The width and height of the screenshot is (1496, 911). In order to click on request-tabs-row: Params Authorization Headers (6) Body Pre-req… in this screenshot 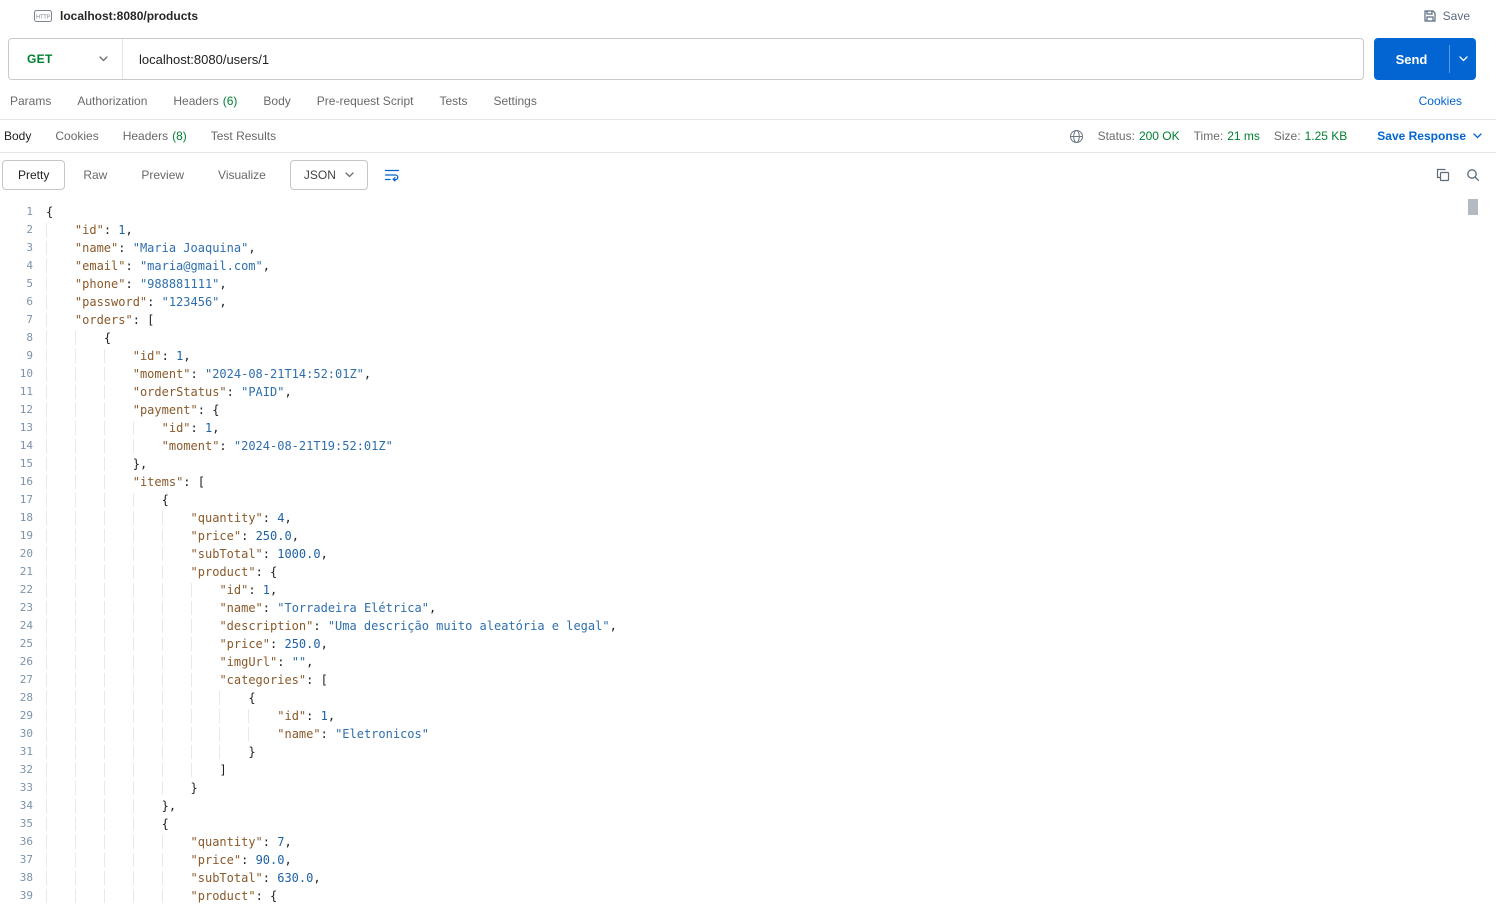, I will do `click(748, 105)`.